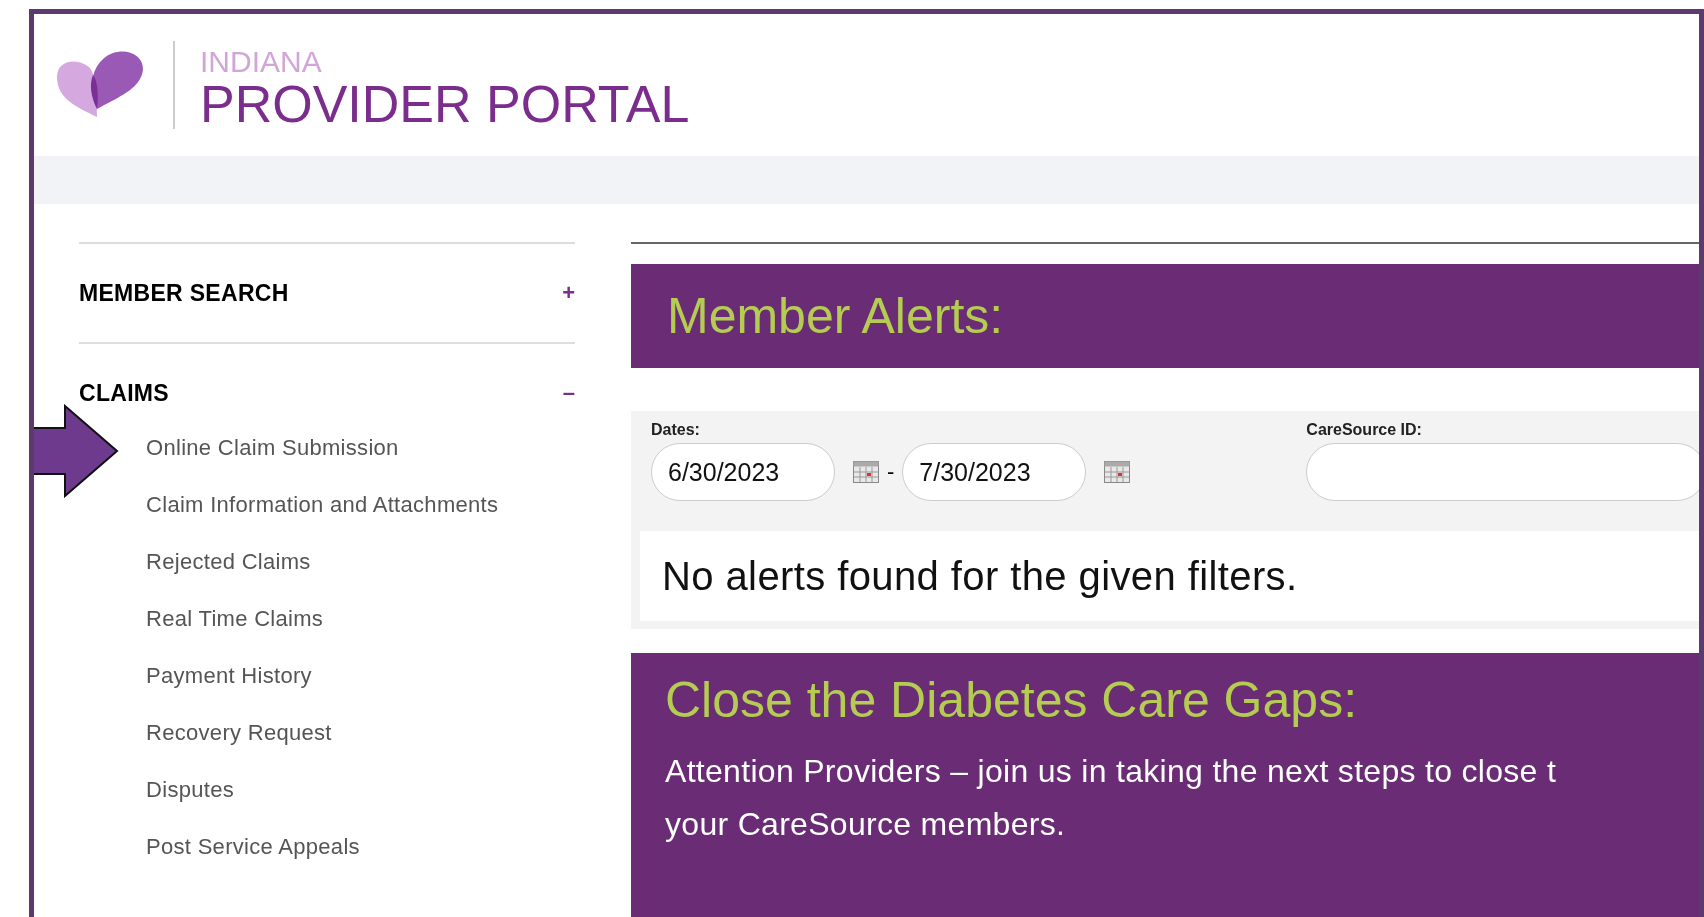  What do you see at coordinates (676, 430) in the screenshot?
I see `field-label: Dates:` at bounding box center [676, 430].